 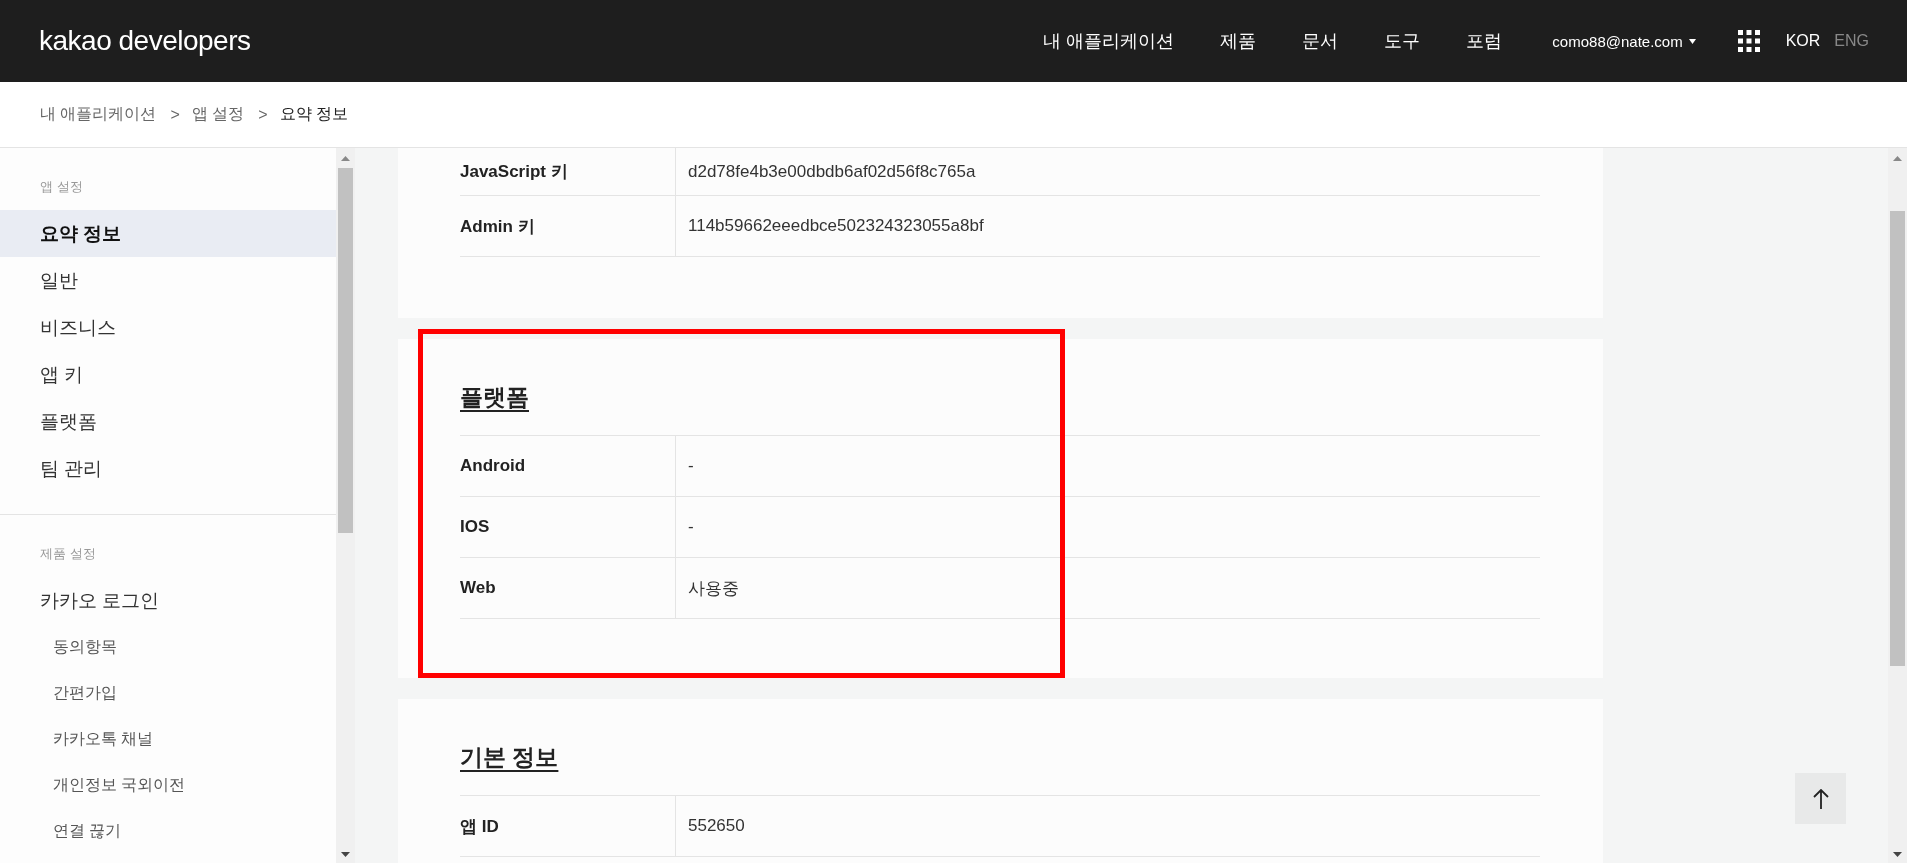 What do you see at coordinates (168, 280) in the screenshot?
I see `sidebar-item: 일반` at bounding box center [168, 280].